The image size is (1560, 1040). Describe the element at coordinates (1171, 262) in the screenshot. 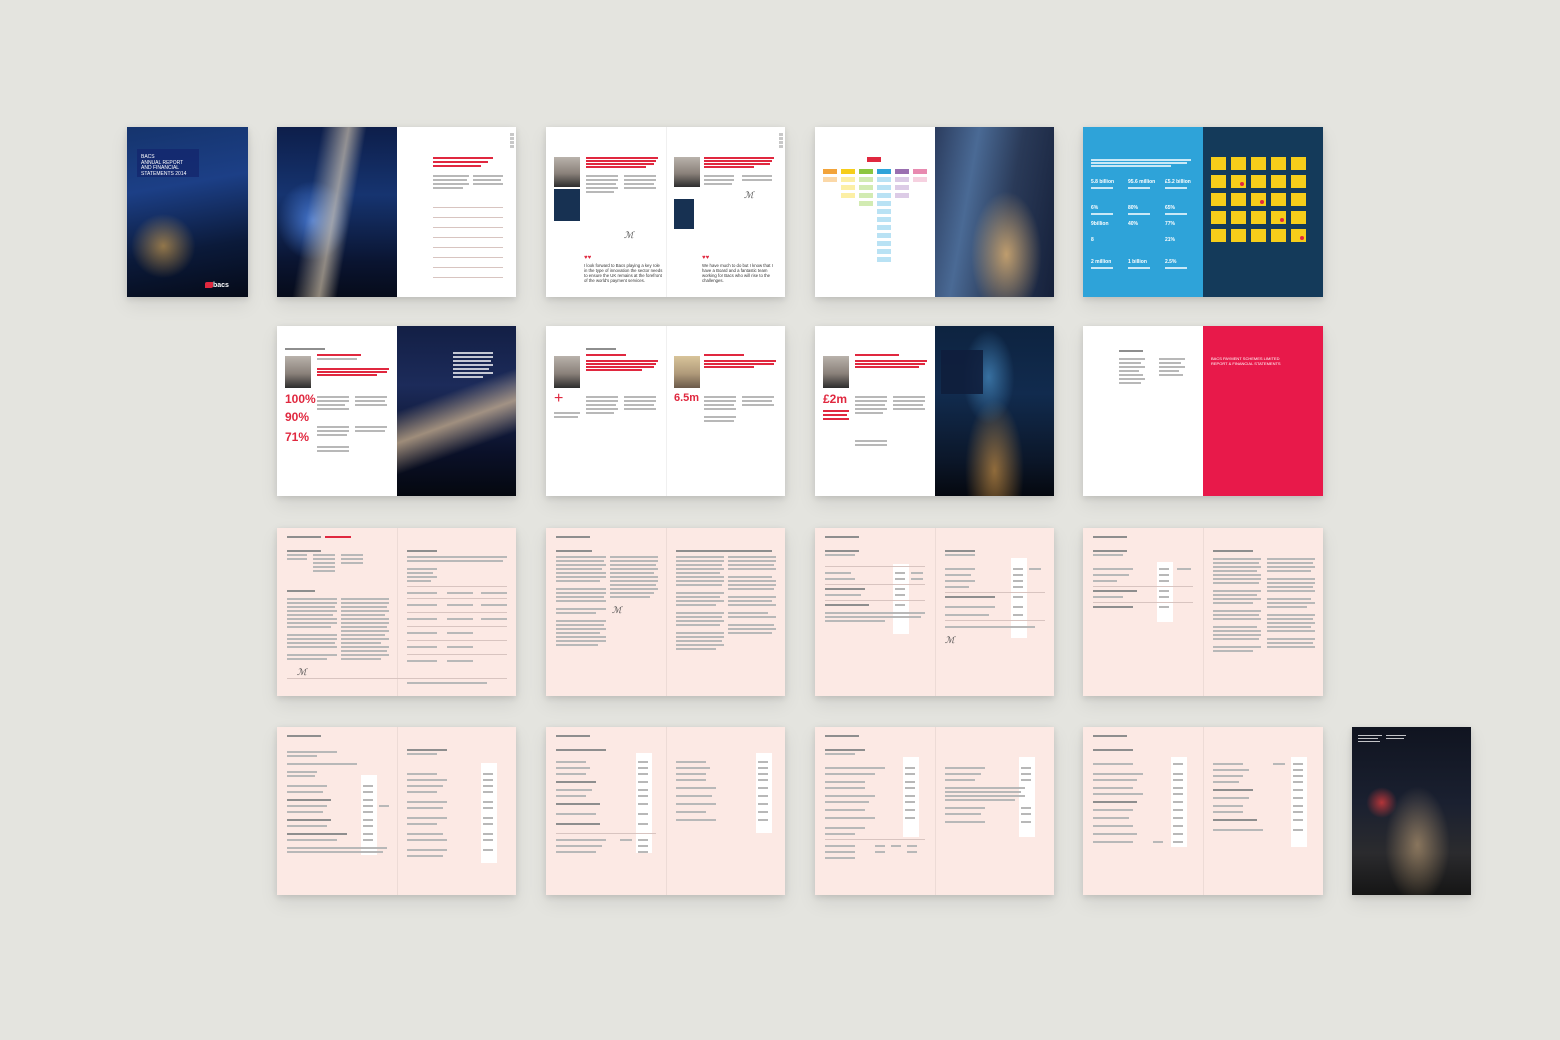

I see `stat-value: 2.5%` at that location.